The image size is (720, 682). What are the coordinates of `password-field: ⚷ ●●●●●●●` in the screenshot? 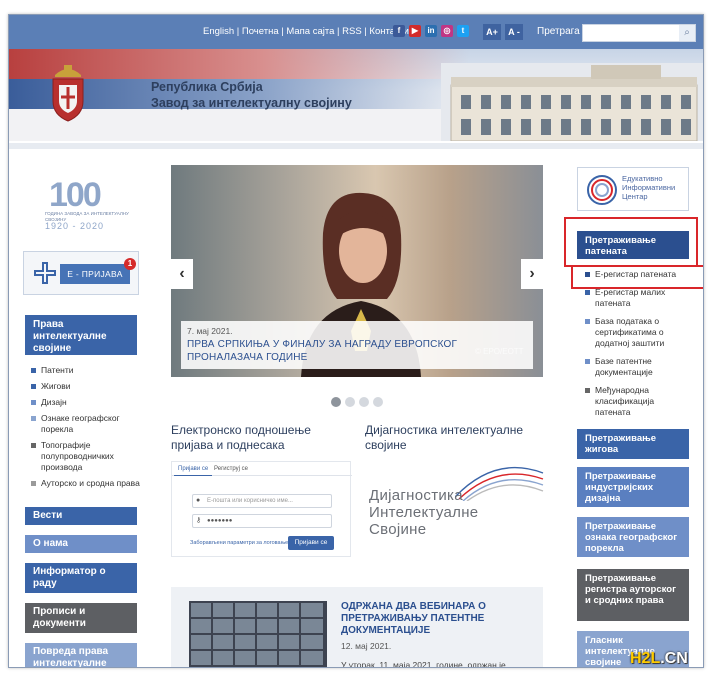 It's located at (262, 521).